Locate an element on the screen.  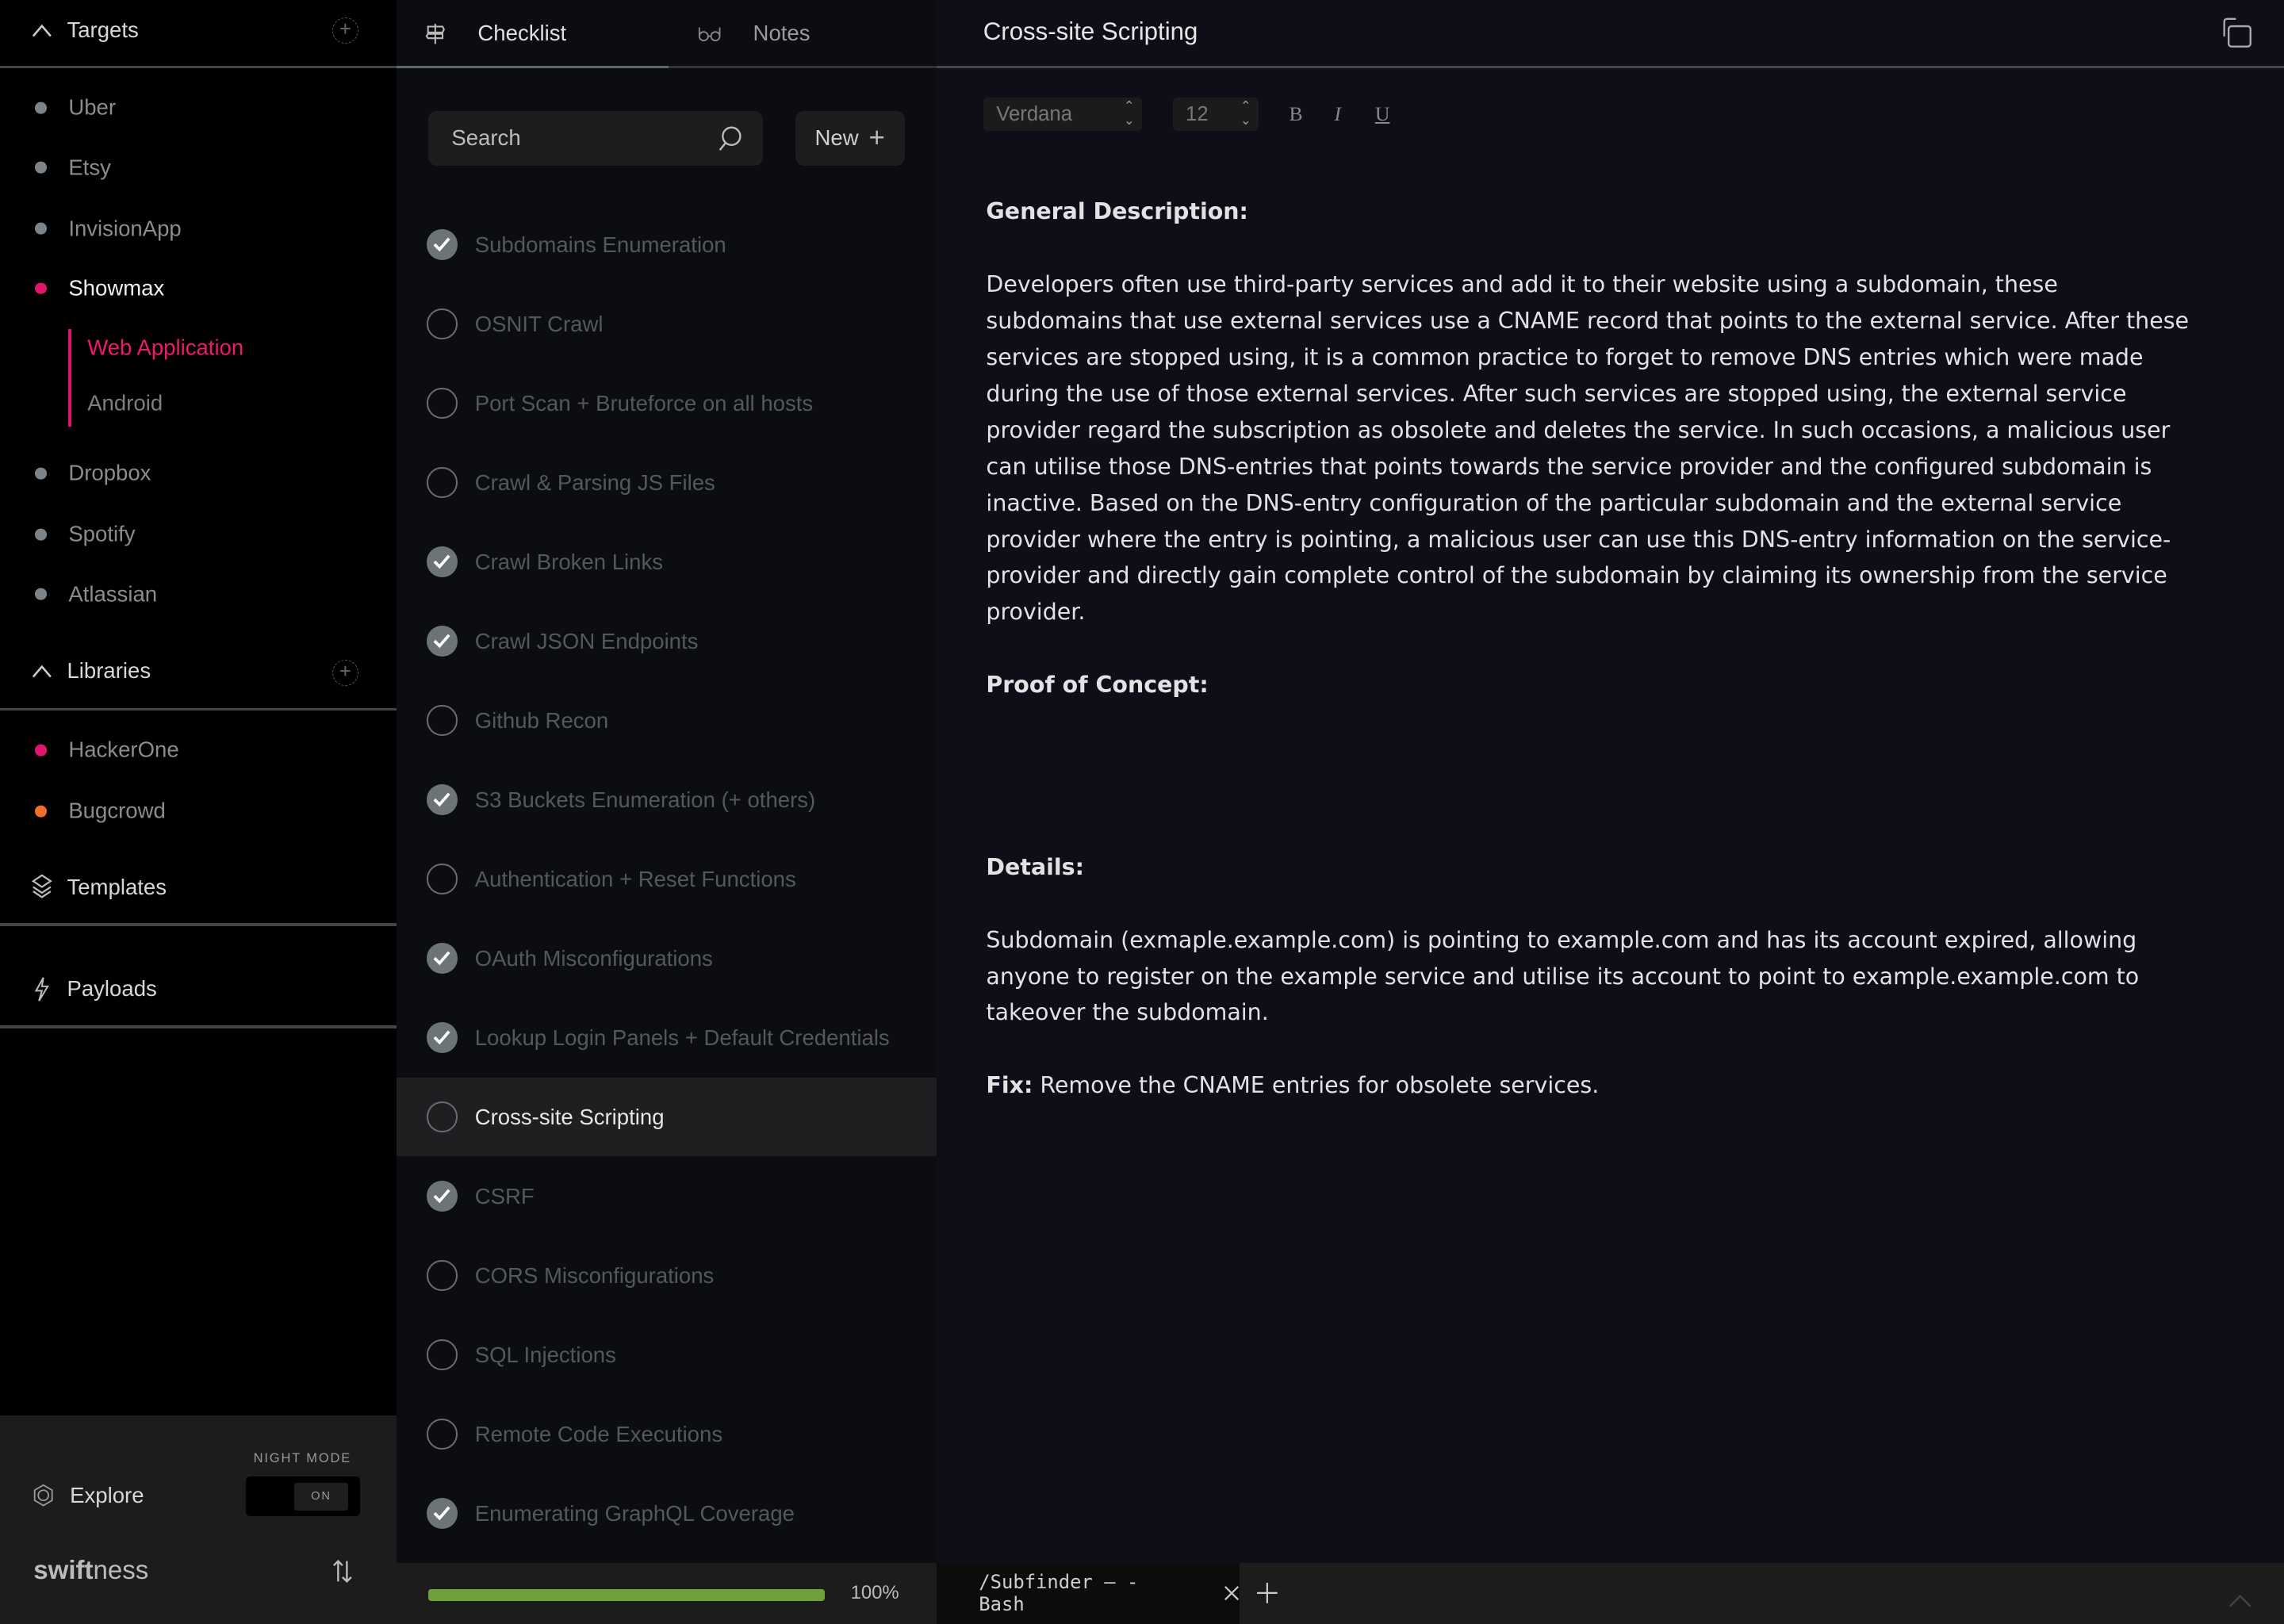
font-select: Verdana ⌃ ⌄ is located at coordinates (1062, 115).